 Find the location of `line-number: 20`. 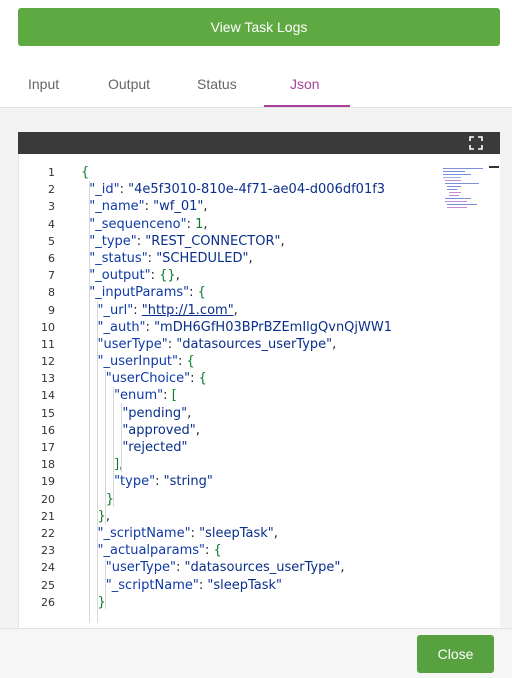

line-number: 20 is located at coordinates (48, 499).